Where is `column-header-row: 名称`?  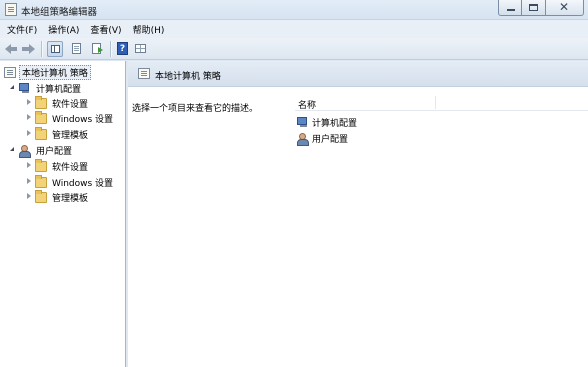
column-header-row: 名称 is located at coordinates (441, 102).